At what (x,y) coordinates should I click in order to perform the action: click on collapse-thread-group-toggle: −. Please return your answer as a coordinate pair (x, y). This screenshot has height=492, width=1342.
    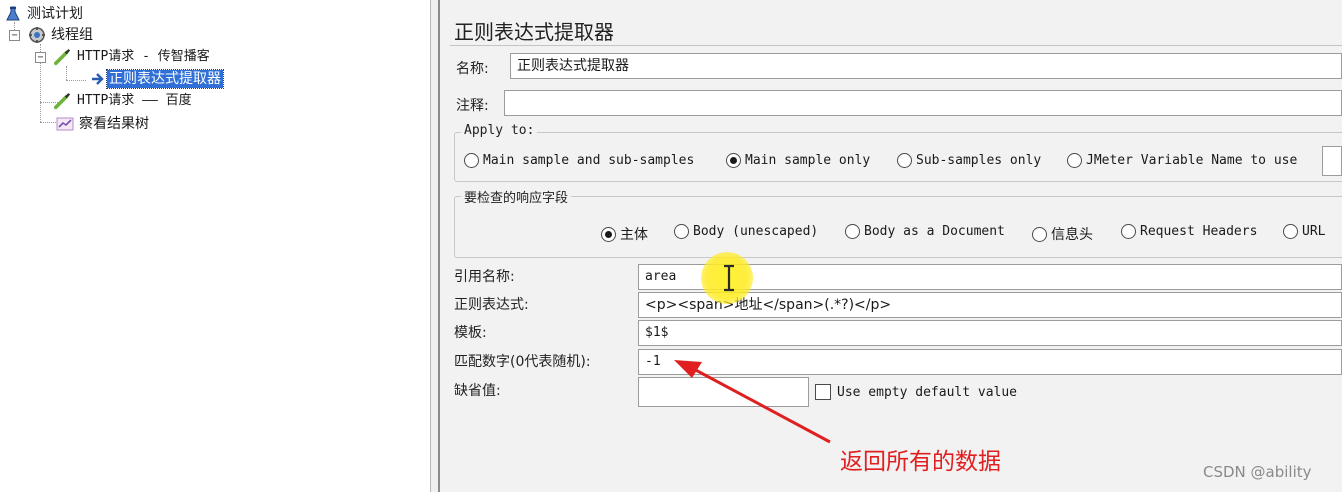
    Looking at the image, I should click on (14, 35).